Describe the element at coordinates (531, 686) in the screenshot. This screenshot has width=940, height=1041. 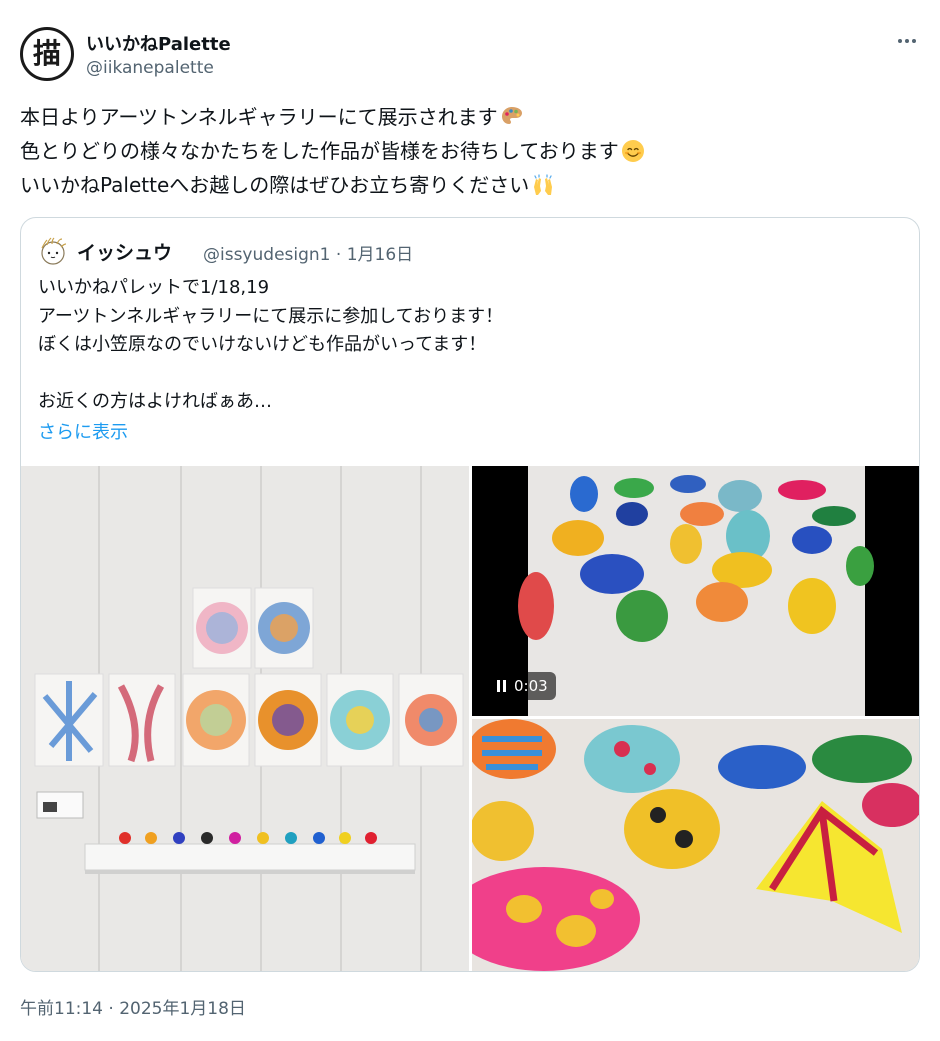
I see `video-time: 0:03` at that location.